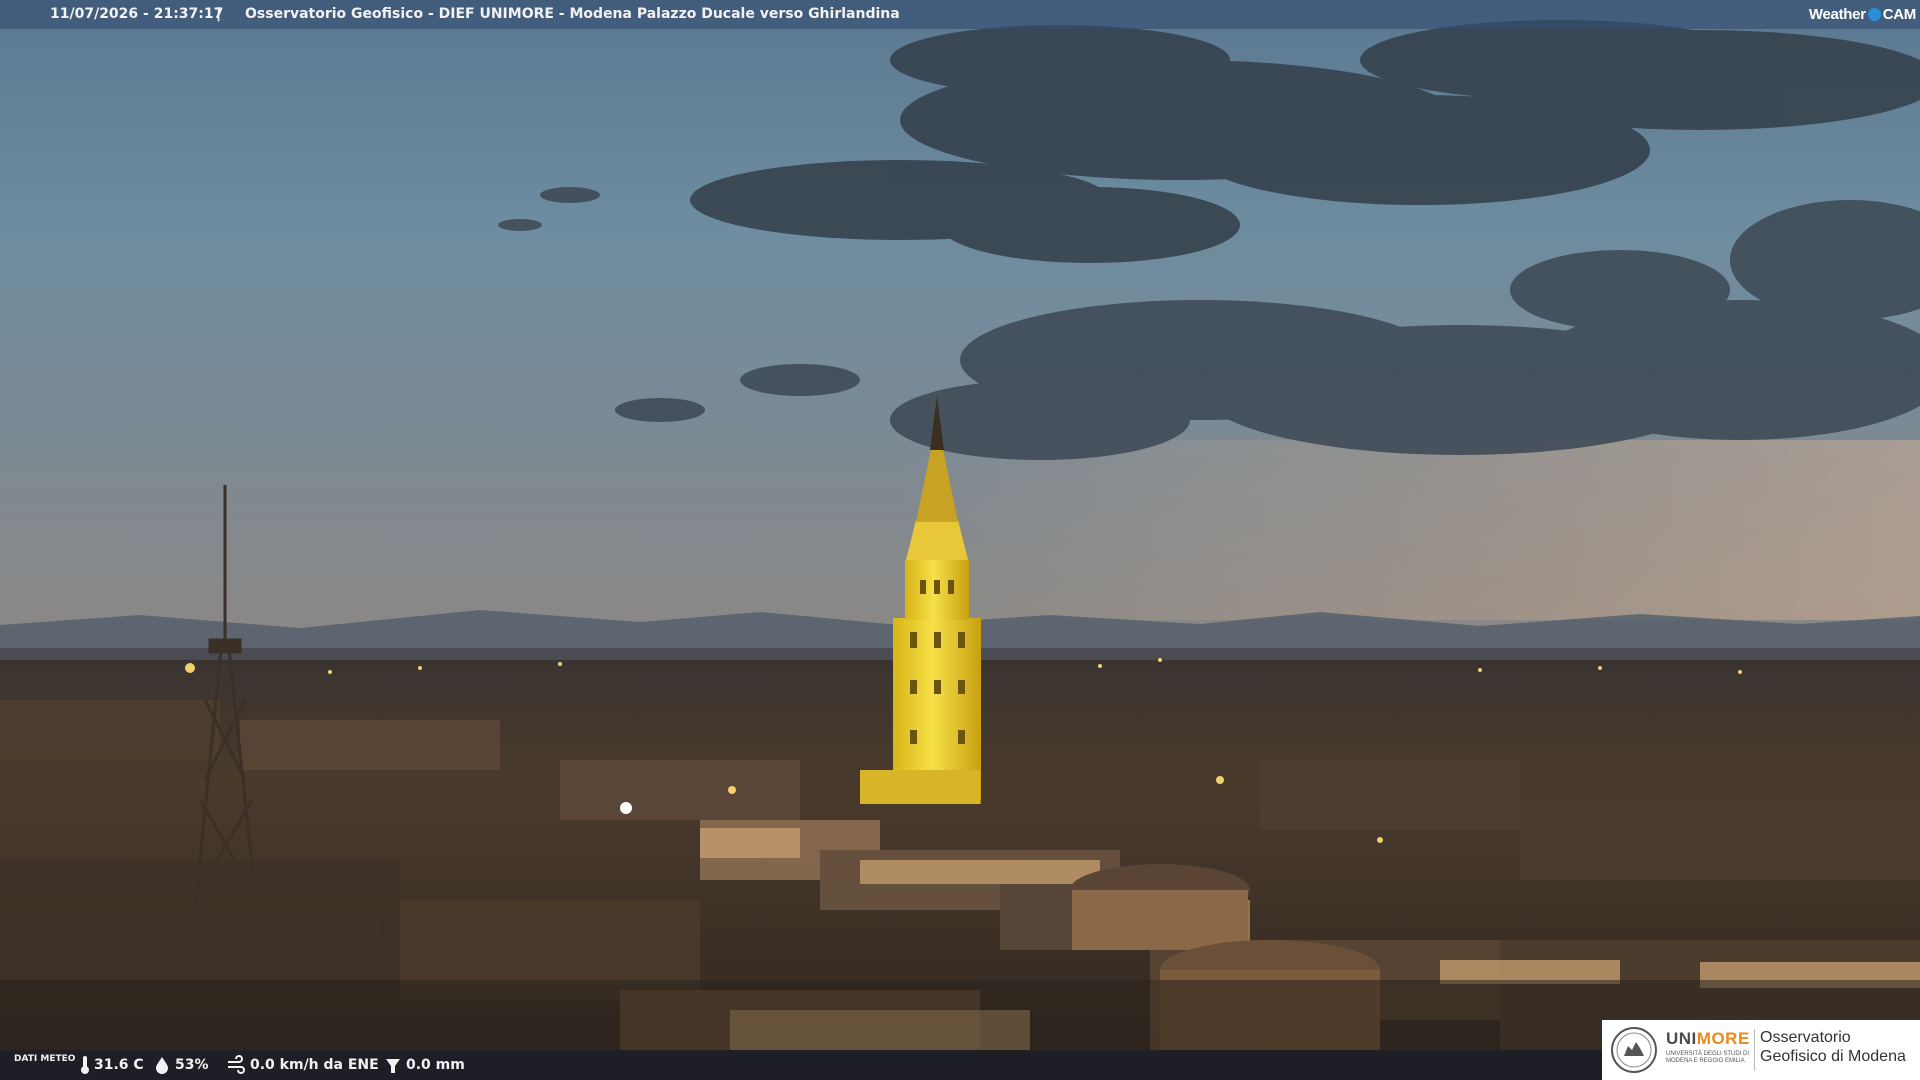 The width and height of the screenshot is (1920, 1080). I want to click on unimore-wordmark: UNIMORE, so click(1708, 1039).